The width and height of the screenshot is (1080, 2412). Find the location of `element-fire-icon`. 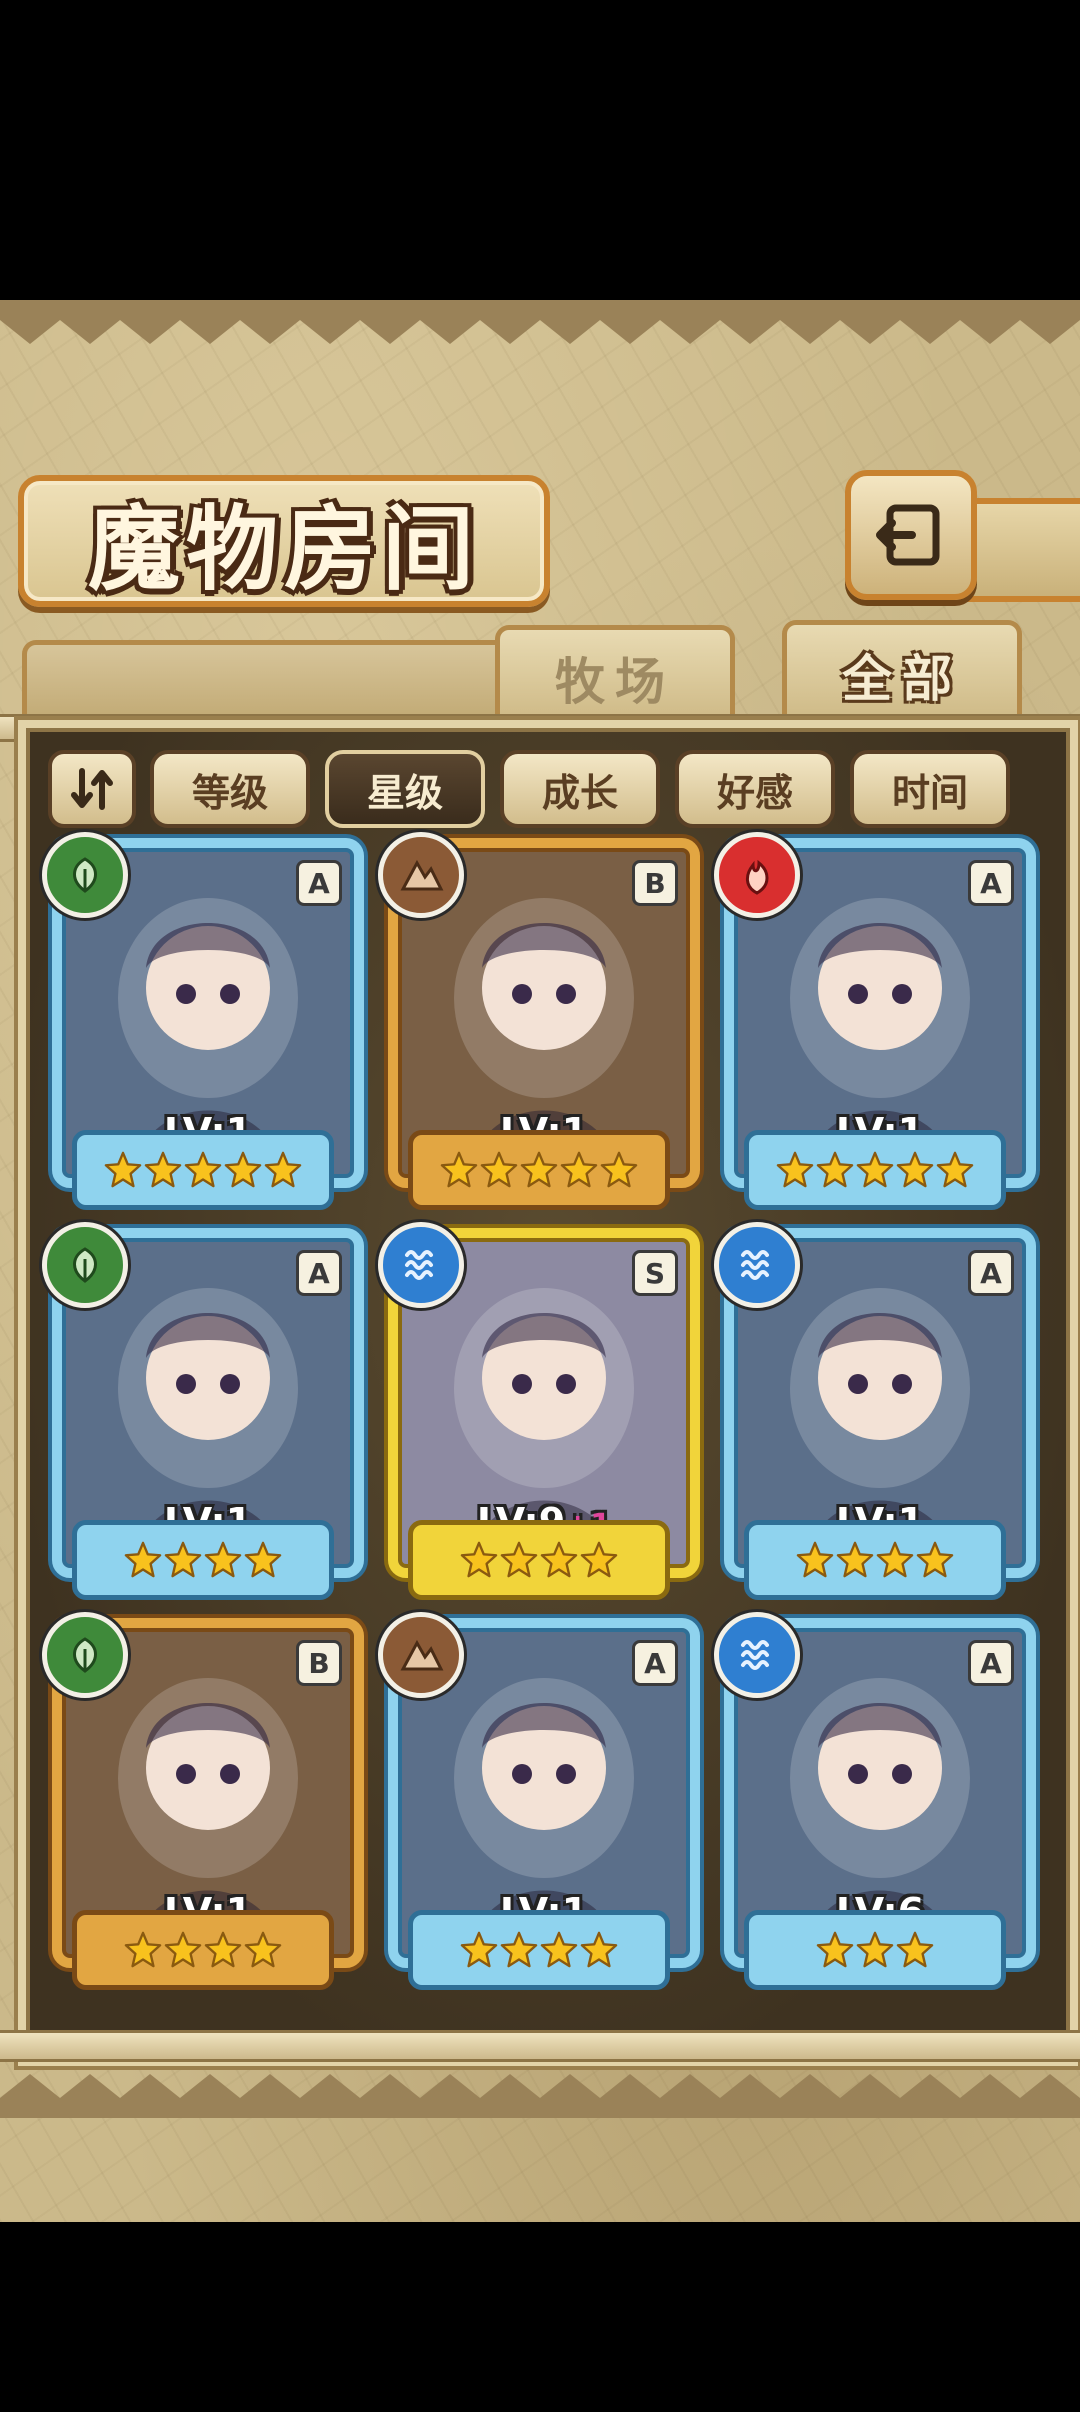

element-fire-icon is located at coordinates (757, 875).